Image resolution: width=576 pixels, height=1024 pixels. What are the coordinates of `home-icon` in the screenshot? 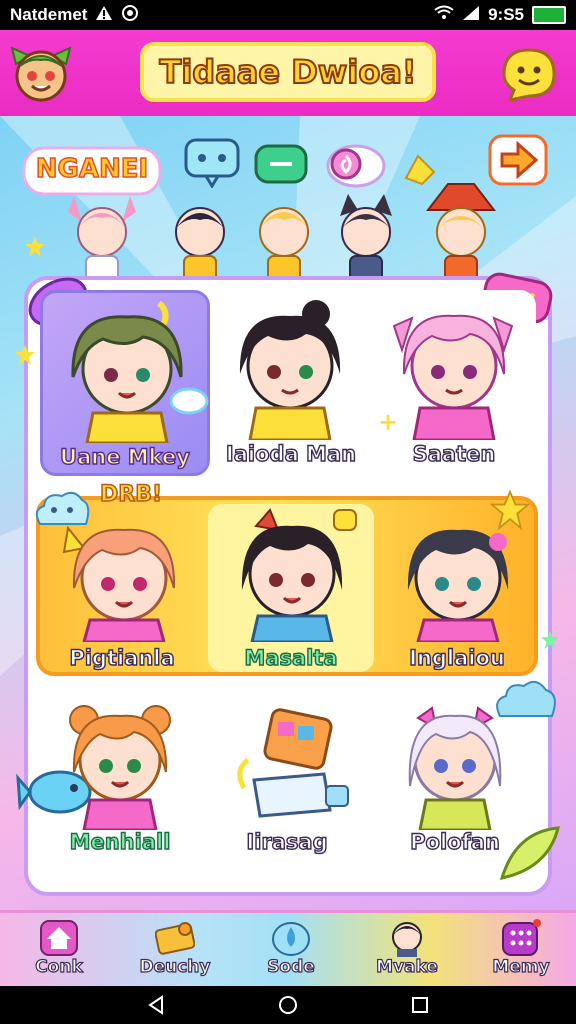 It's located at (59, 938).